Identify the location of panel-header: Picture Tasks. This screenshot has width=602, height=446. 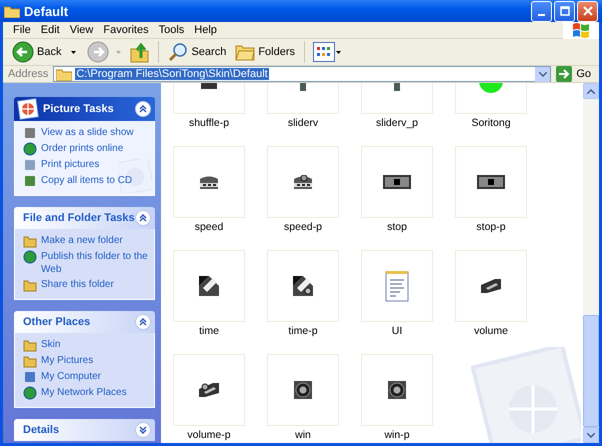
(84, 109).